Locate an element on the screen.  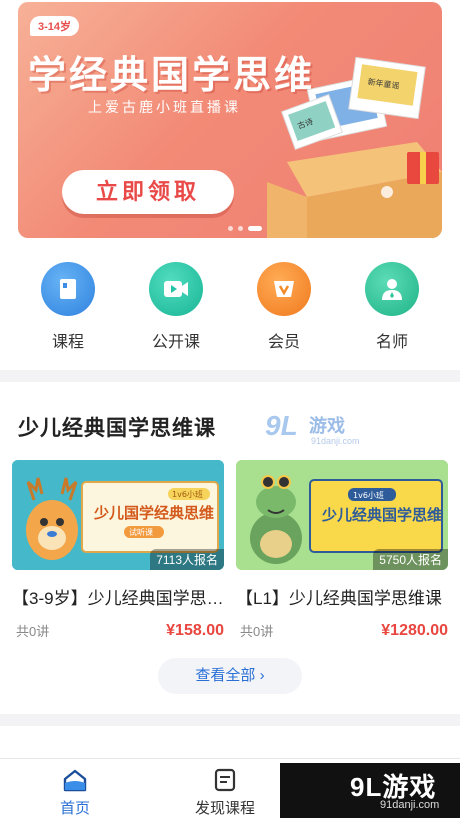
video-icon is located at coordinates (176, 289).